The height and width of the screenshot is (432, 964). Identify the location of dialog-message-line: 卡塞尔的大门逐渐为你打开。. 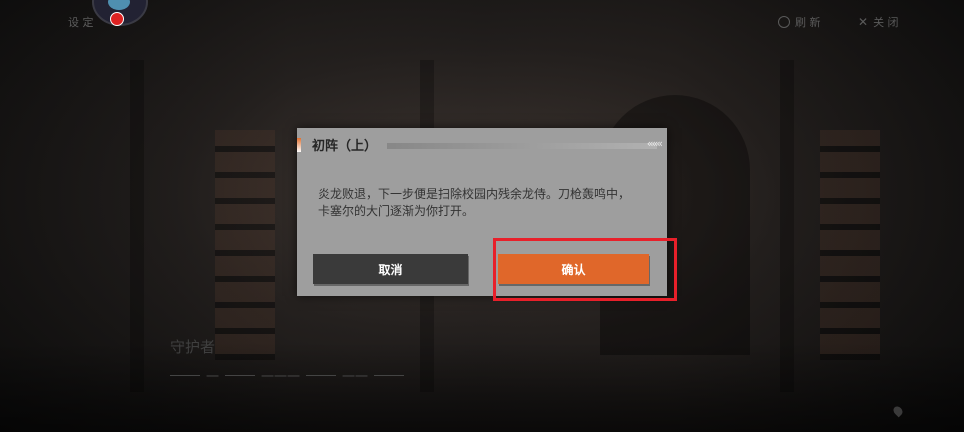
(396, 211).